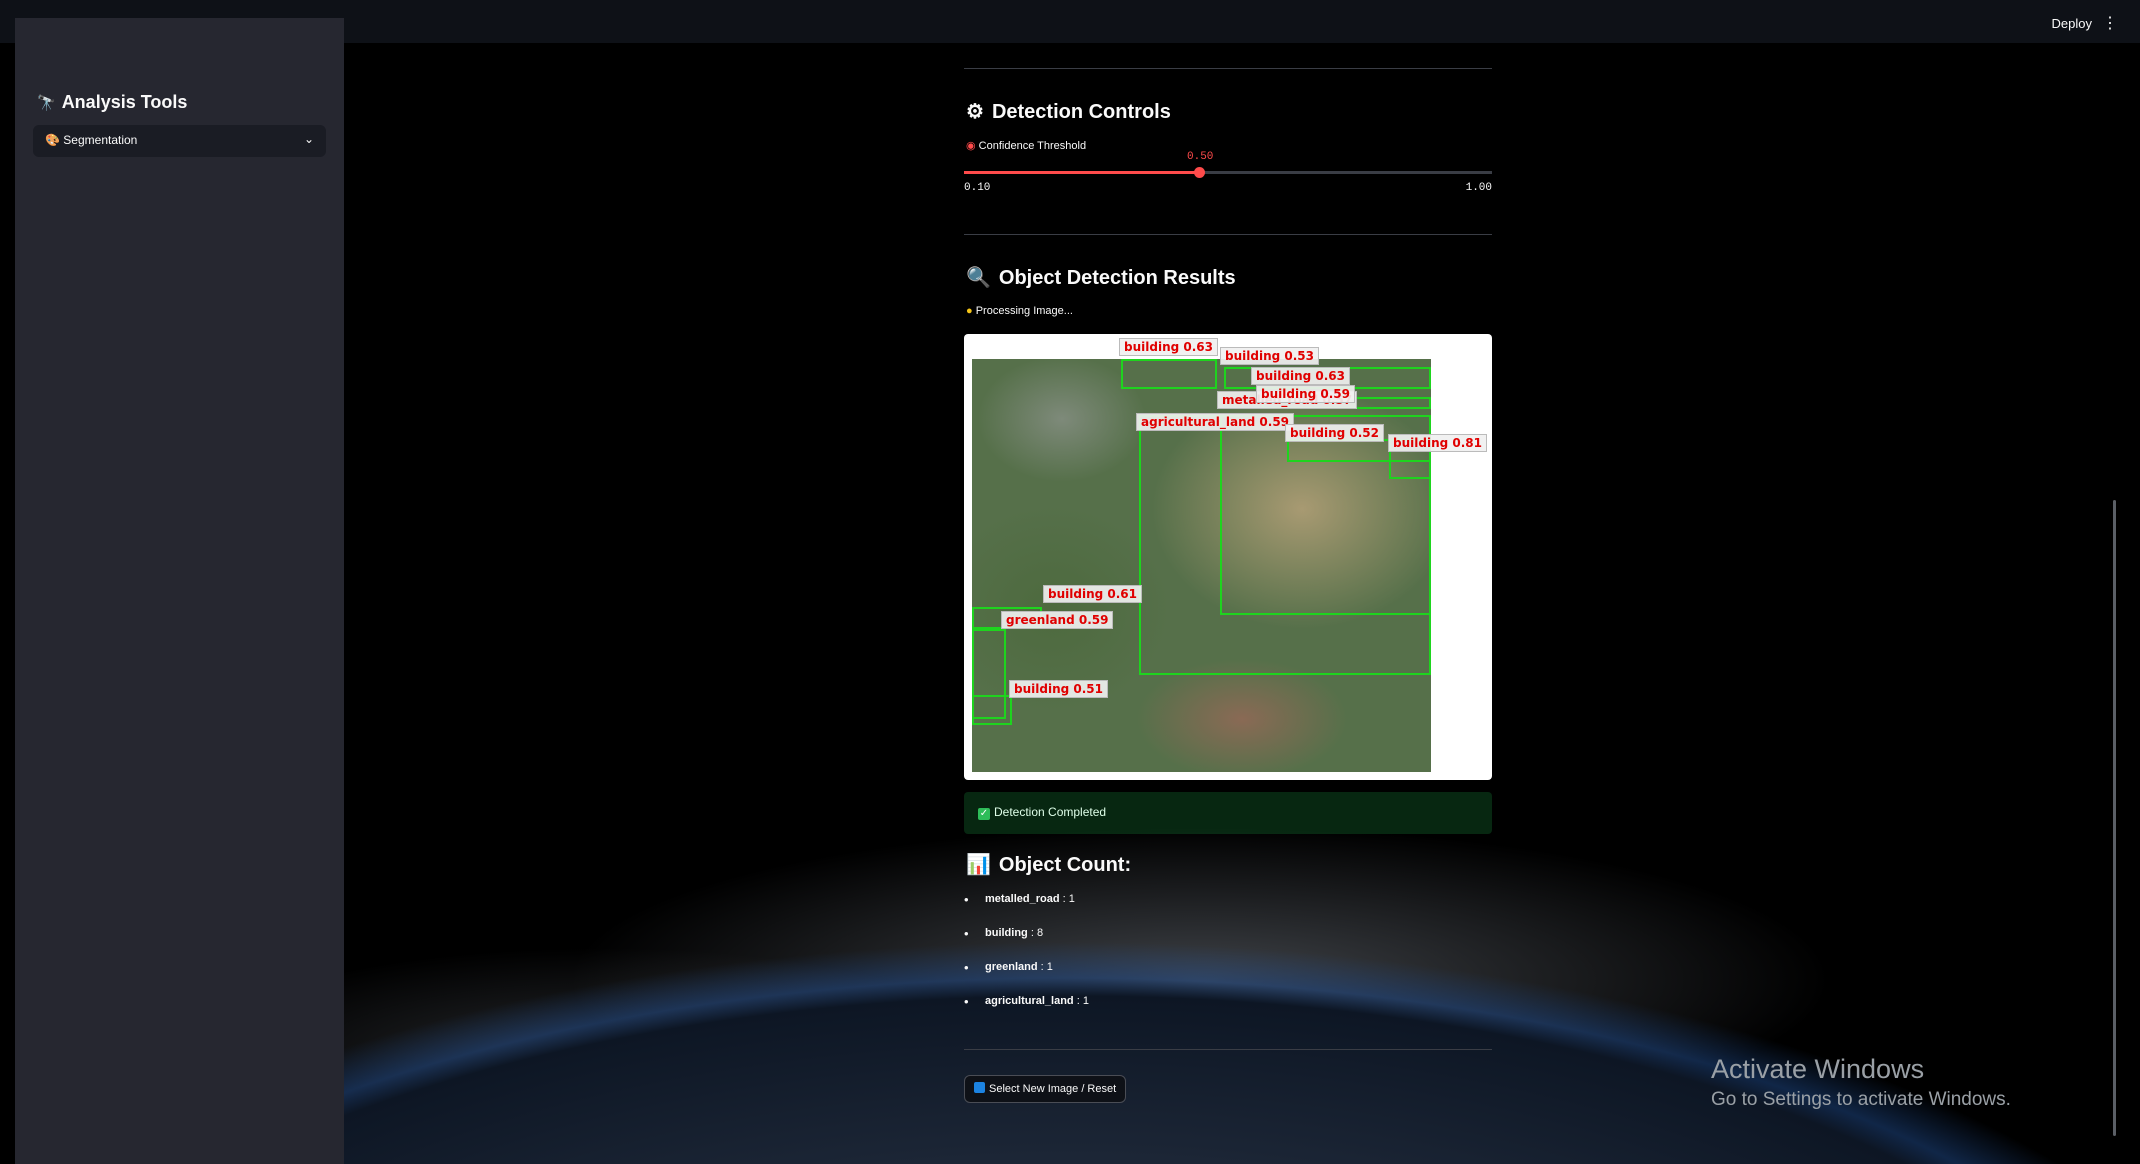 This screenshot has width=2140, height=1164. I want to click on list-item: greenland : 1, so click(1228, 977).